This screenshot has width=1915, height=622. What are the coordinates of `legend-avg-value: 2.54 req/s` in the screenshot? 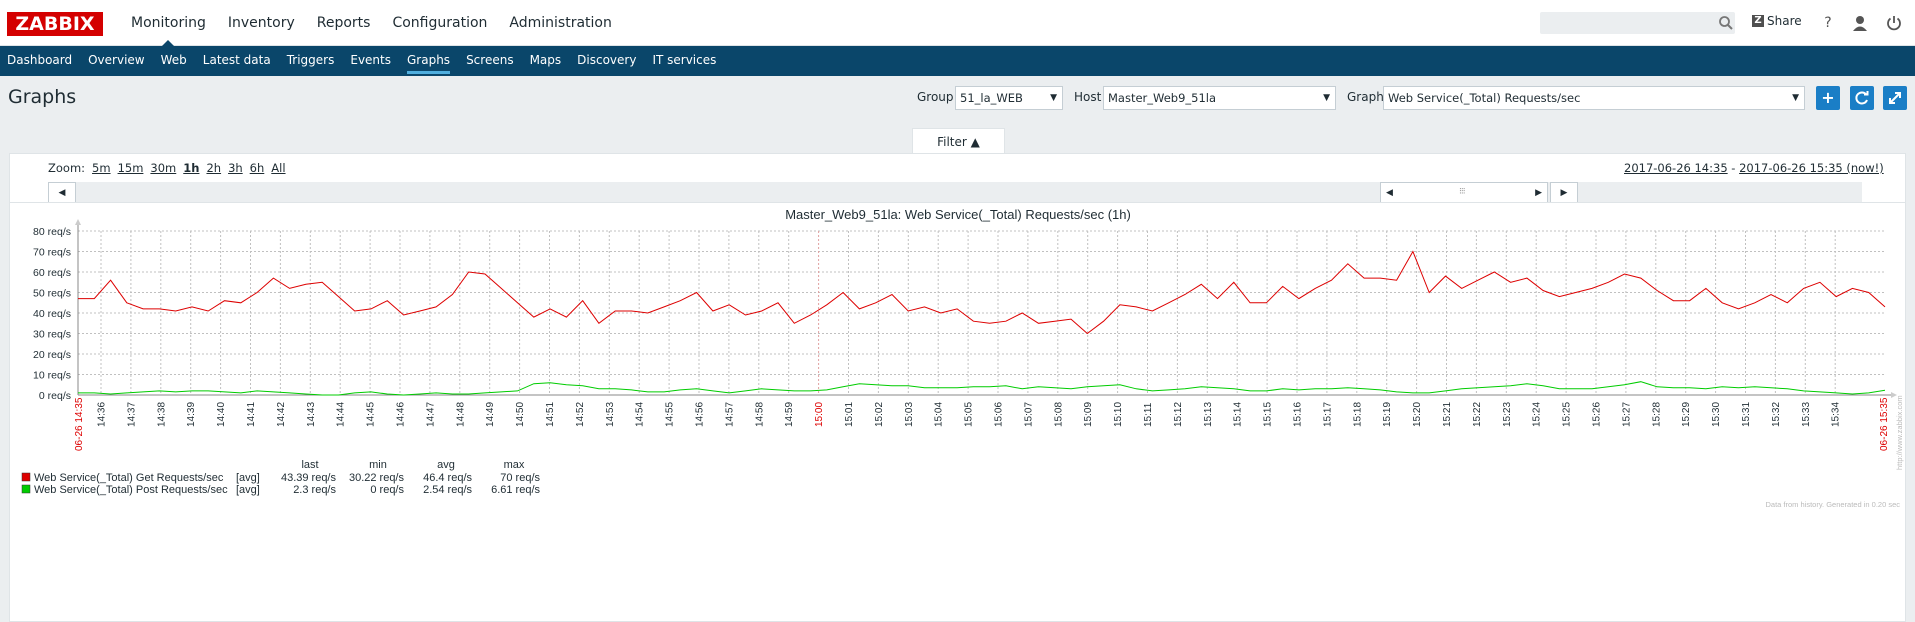 It's located at (447, 490).